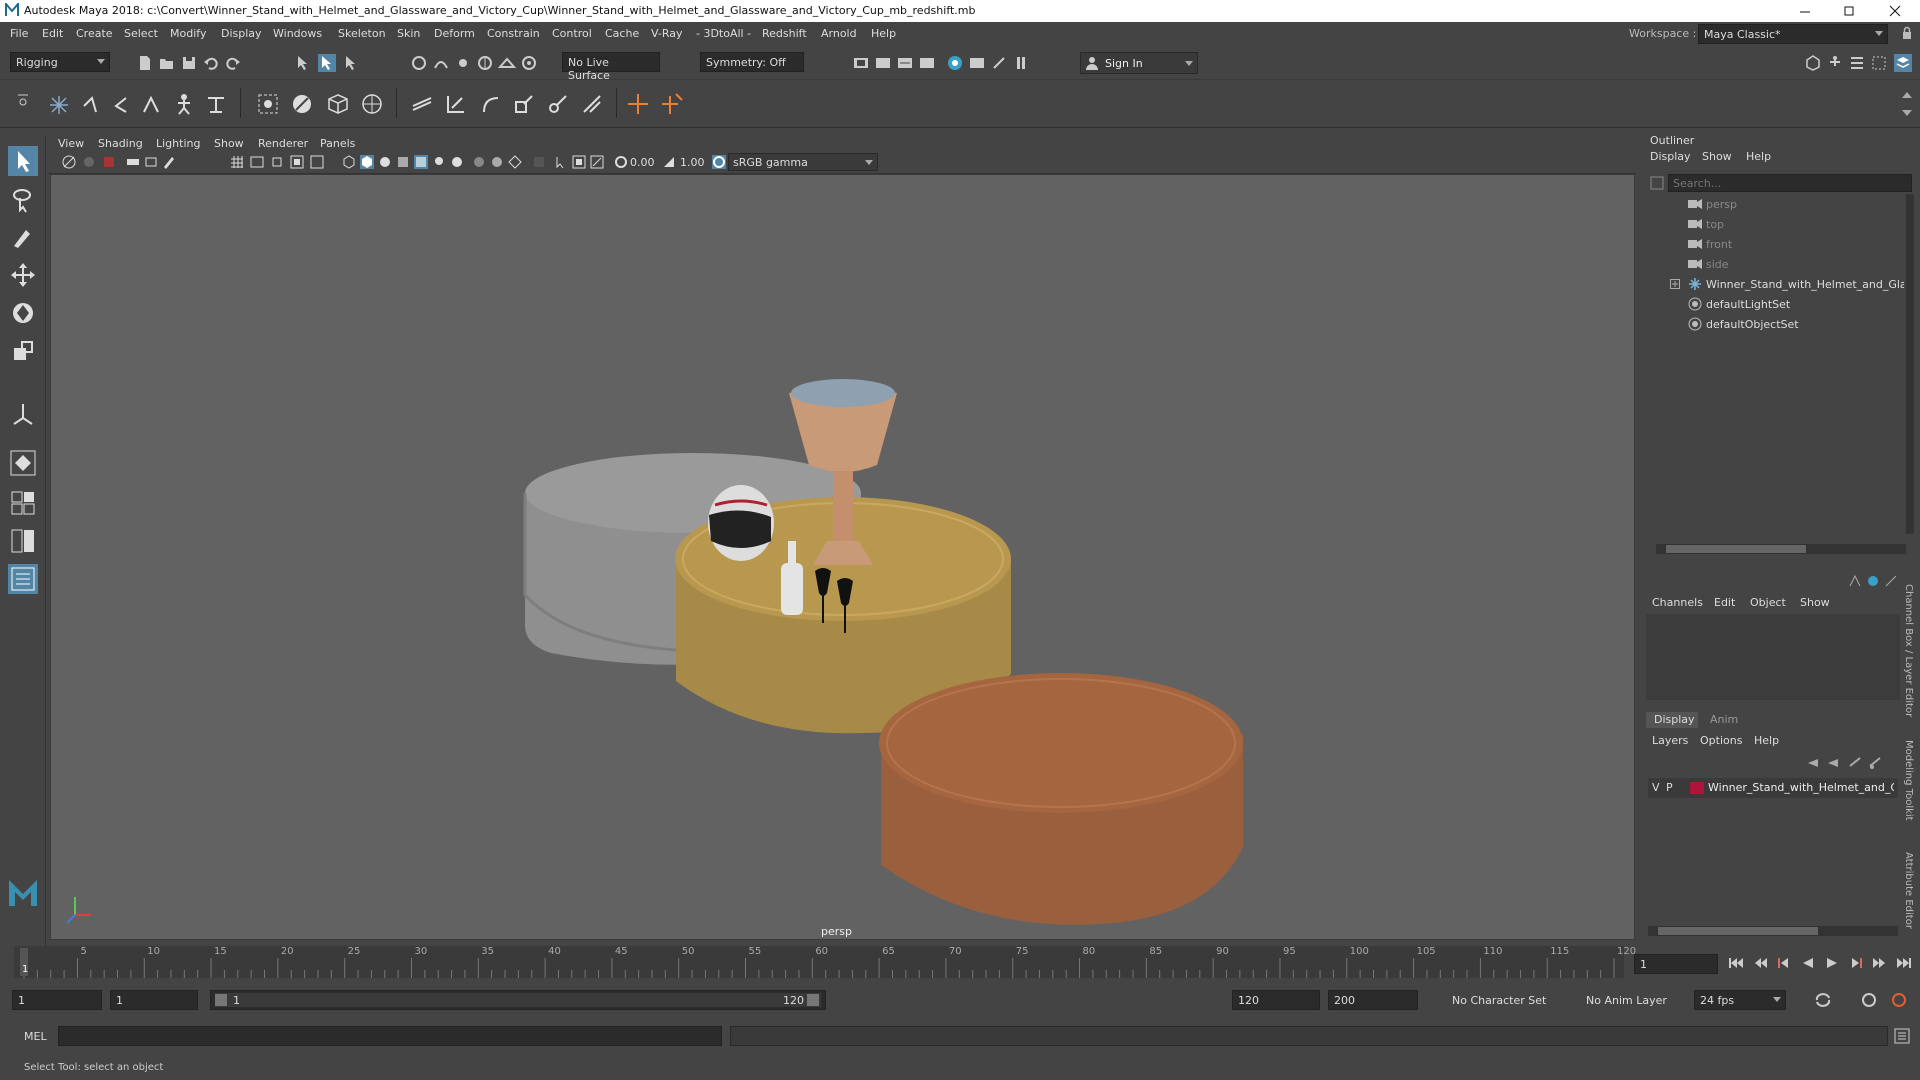 This screenshot has width=1920, height=1080. What do you see at coordinates (977, 63) in the screenshot?
I see `redshift-ipr-icon` at bounding box center [977, 63].